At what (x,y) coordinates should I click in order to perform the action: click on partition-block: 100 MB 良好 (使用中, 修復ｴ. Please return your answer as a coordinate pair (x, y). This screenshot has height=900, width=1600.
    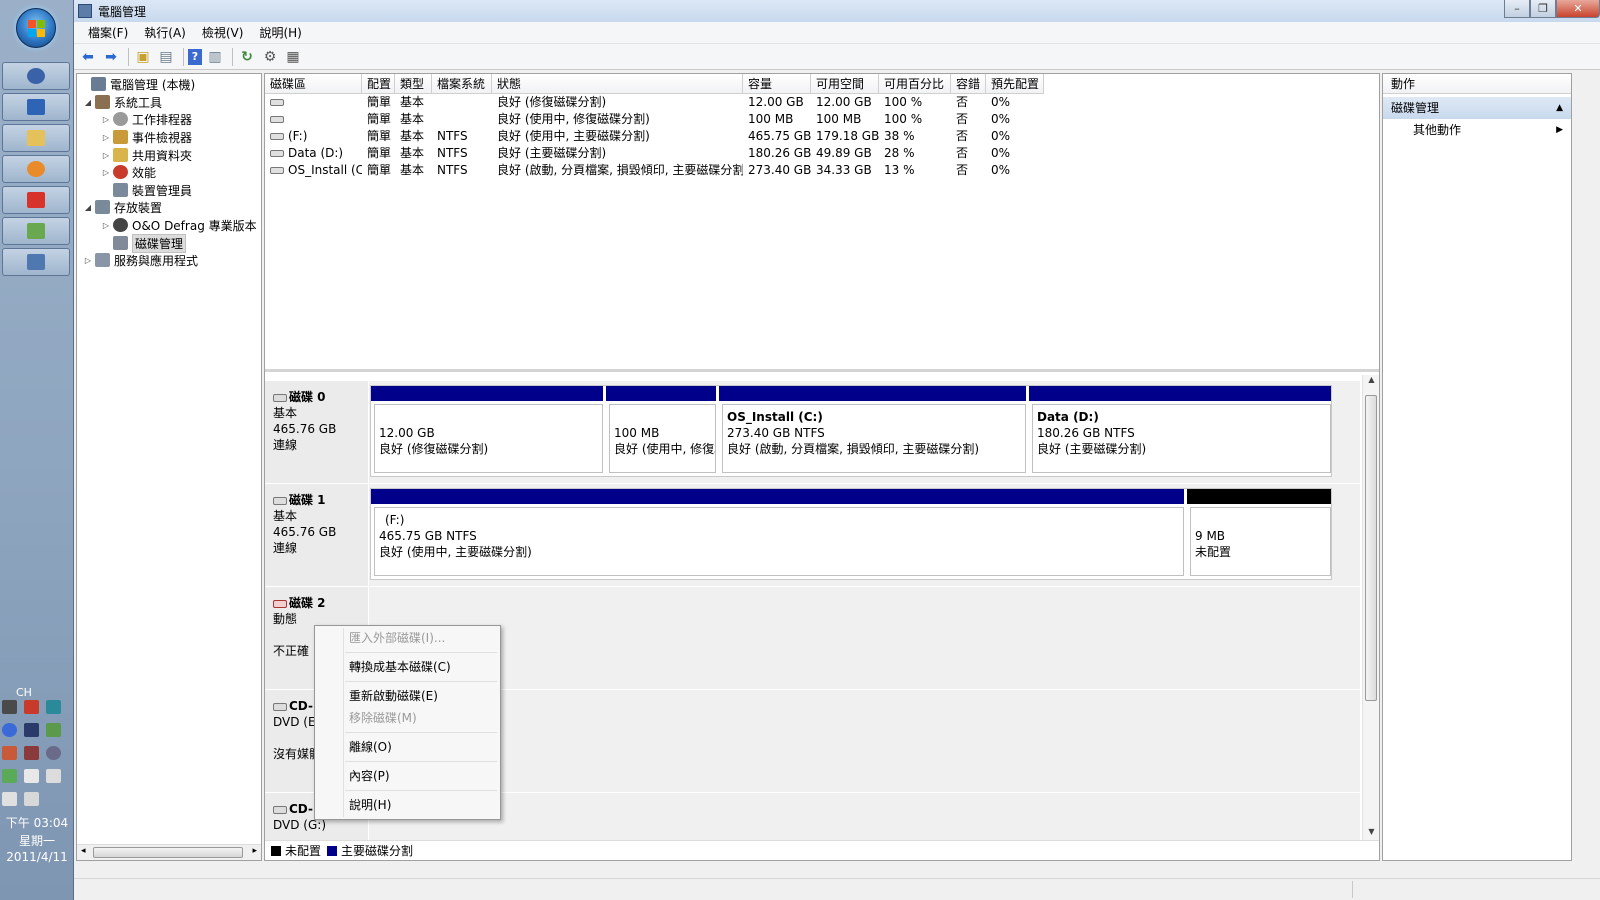
    Looking at the image, I should click on (662, 431).